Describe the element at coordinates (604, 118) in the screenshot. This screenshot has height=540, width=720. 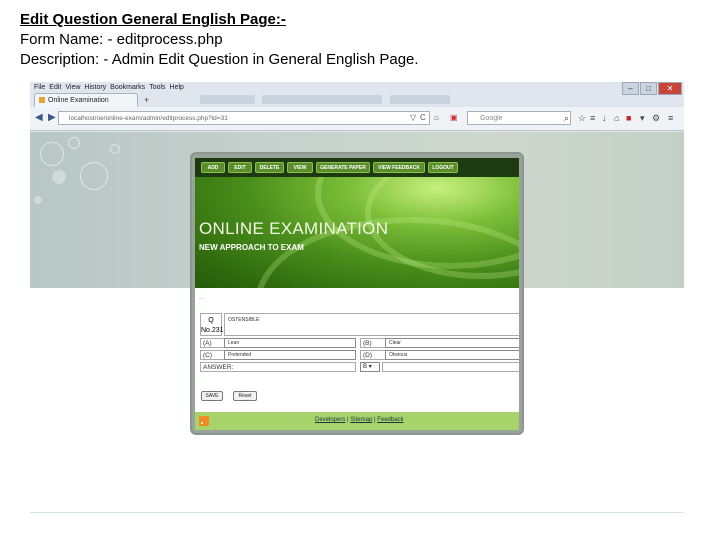
I see `download-icon: ↓` at that location.